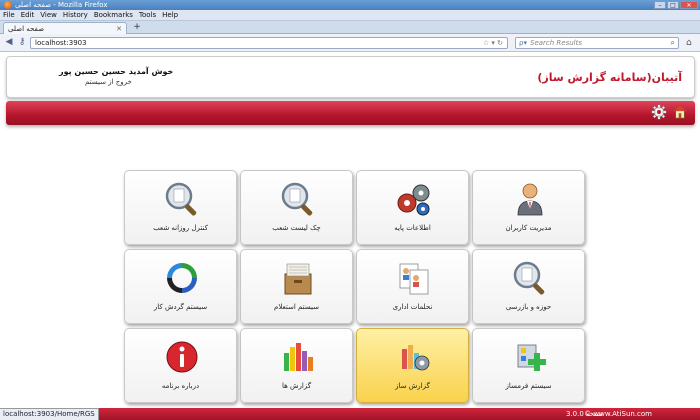 Image resolution: width=700 pixels, height=420 pixels. Describe the element at coordinates (416, 358) in the screenshot. I see `report-builder-icon` at that location.